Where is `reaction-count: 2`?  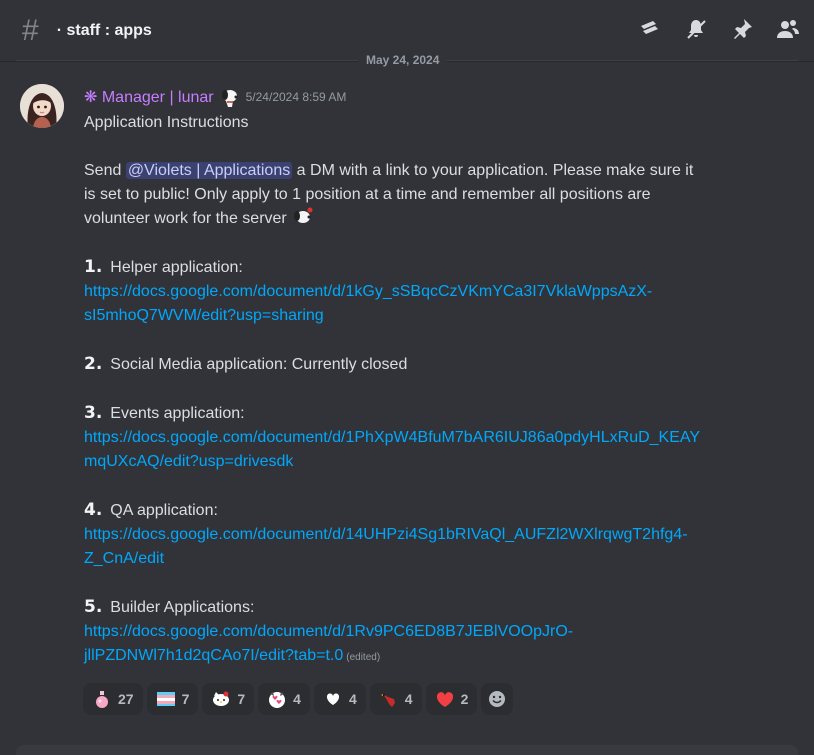 reaction-count: 2 is located at coordinates (464, 699).